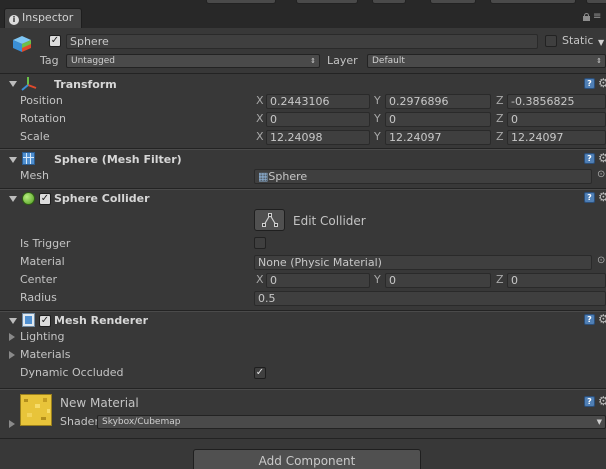 The image size is (606, 469). Describe the element at coordinates (85, 84) in the screenshot. I see `transform-title: Transform` at that location.